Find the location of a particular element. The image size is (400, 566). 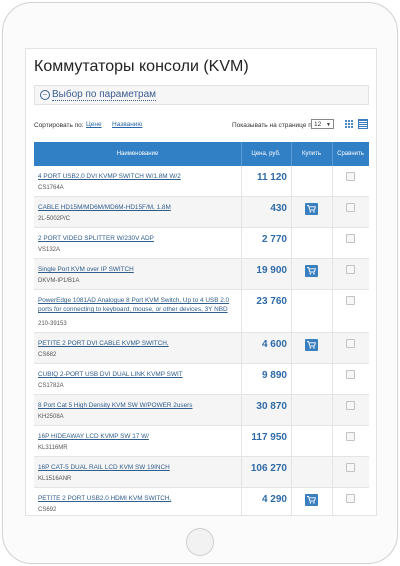

cell-price: 2 770 is located at coordinates (266, 243).